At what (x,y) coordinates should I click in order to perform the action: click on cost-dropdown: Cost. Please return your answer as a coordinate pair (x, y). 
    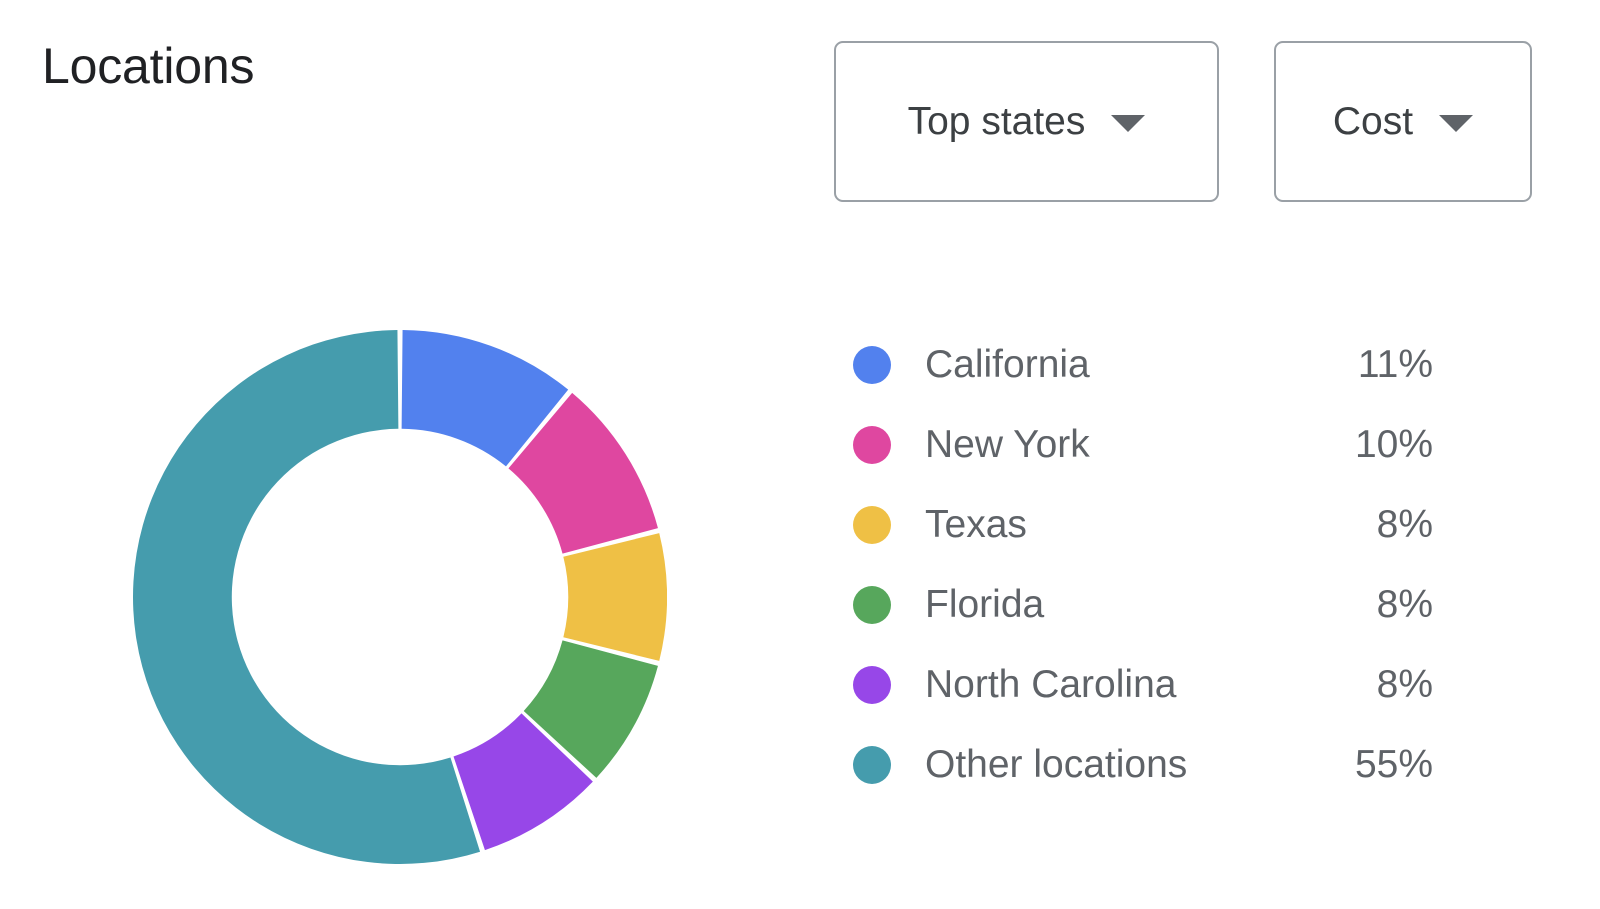
    Looking at the image, I should click on (1403, 121).